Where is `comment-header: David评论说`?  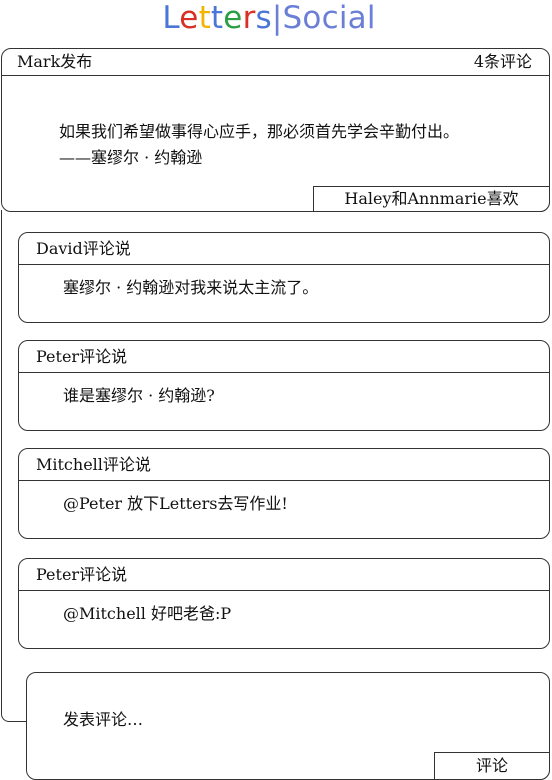 comment-header: David评论说 is located at coordinates (284, 249).